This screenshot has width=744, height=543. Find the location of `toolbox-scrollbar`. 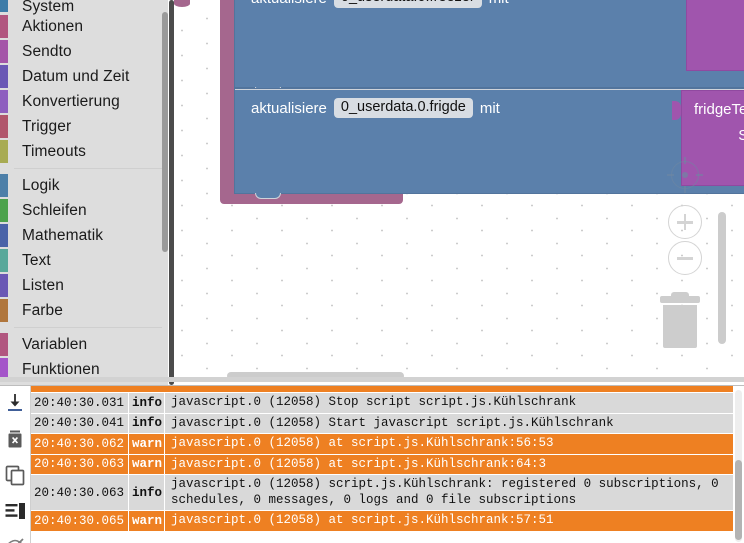

toolbox-scrollbar is located at coordinates (165, 192).